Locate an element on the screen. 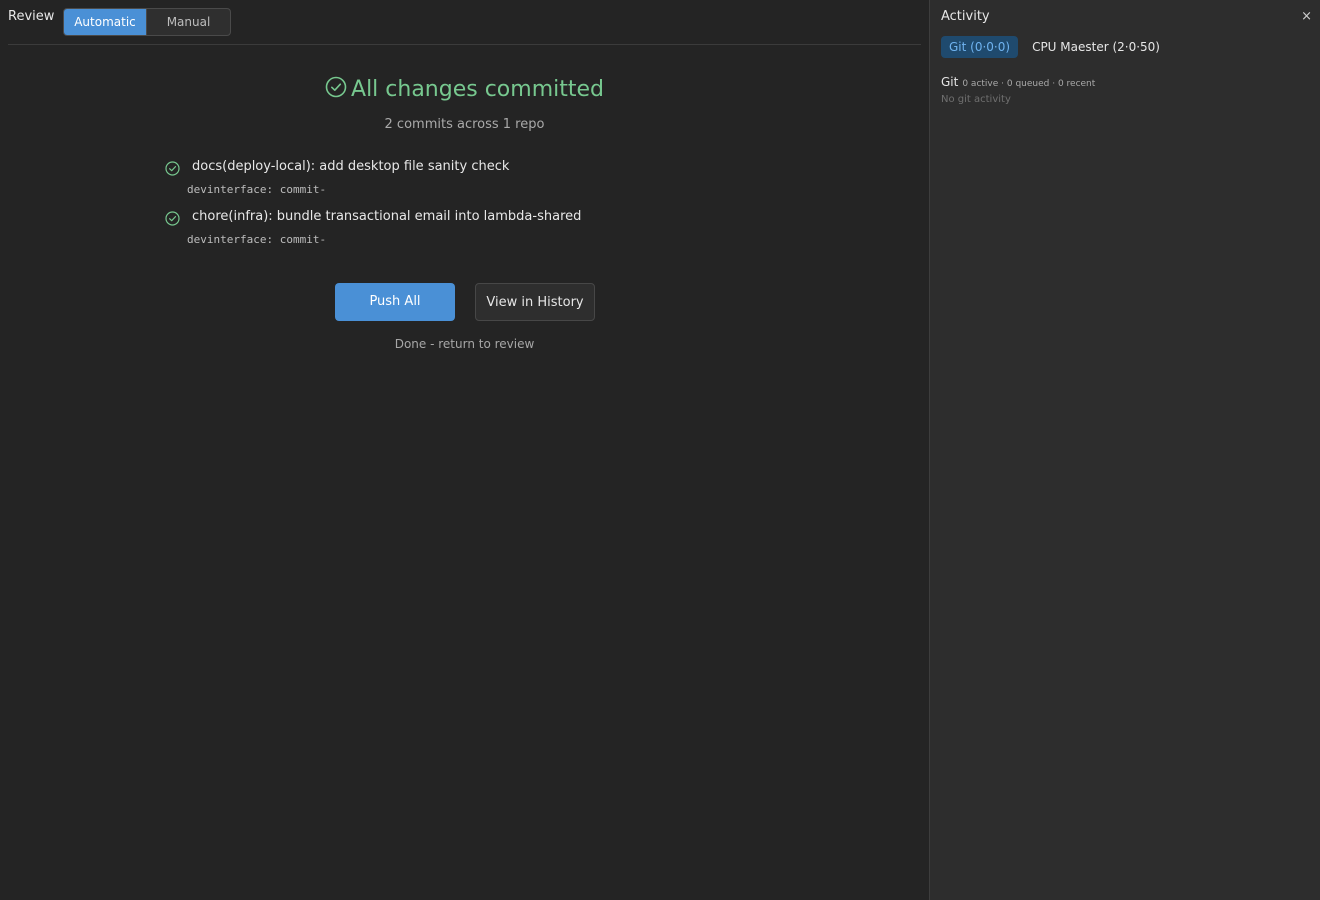 The image size is (1320, 900). mode-automatic-button: Automatic is located at coordinates (105, 22).